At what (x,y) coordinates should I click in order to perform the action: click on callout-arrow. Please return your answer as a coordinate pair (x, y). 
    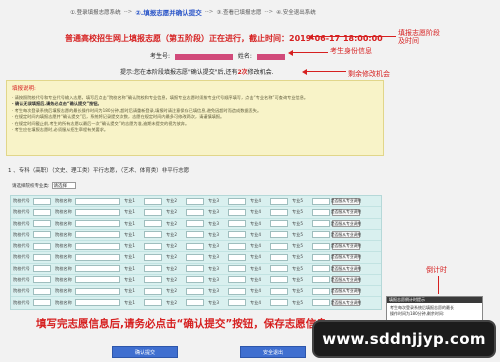
    Looking at the image, I should click on (352, 36).